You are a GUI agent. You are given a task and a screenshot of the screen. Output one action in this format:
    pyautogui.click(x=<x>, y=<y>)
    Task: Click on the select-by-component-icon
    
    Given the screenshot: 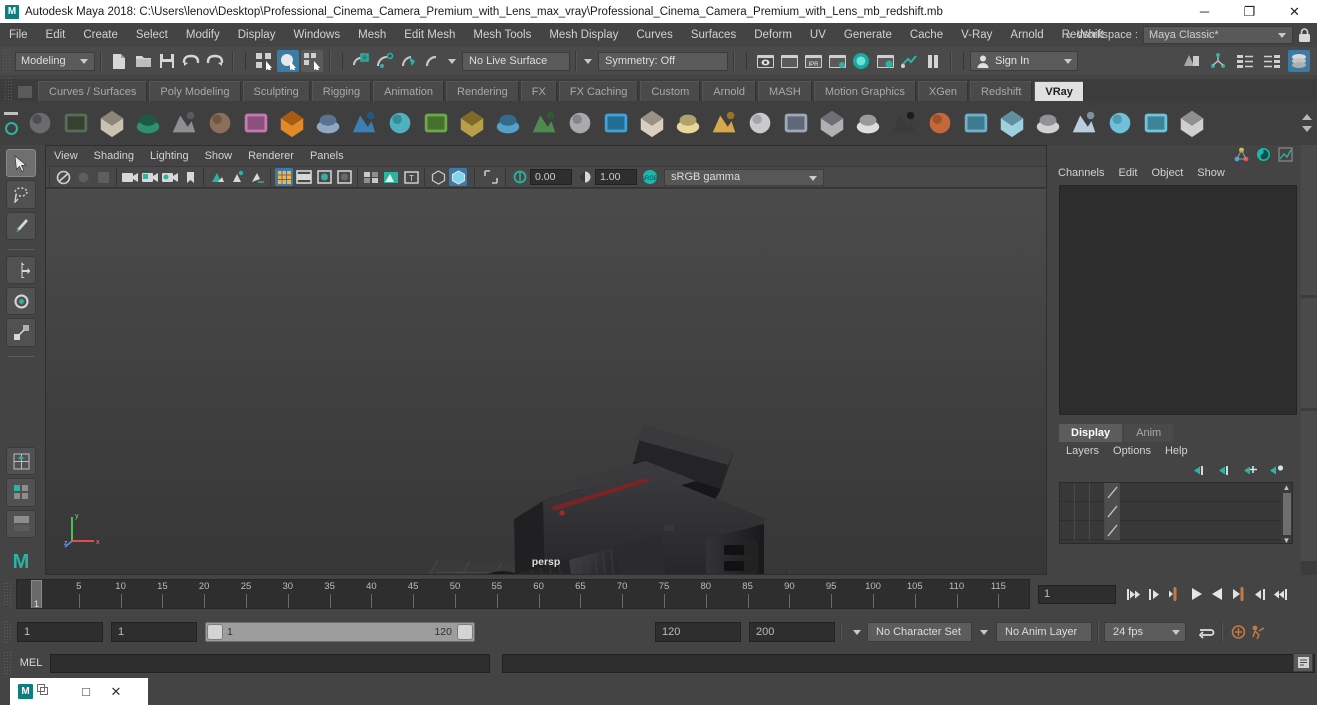 What is the action you would take?
    pyautogui.click(x=312, y=61)
    